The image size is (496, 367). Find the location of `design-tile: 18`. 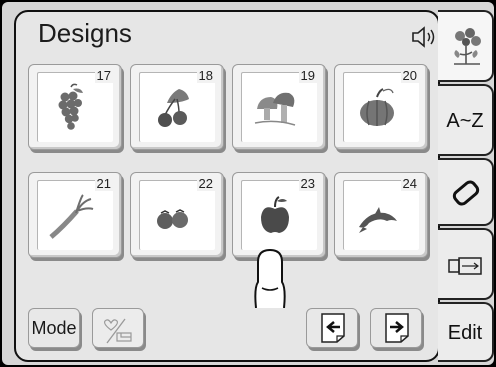

design-tile: 18 is located at coordinates (177, 107).